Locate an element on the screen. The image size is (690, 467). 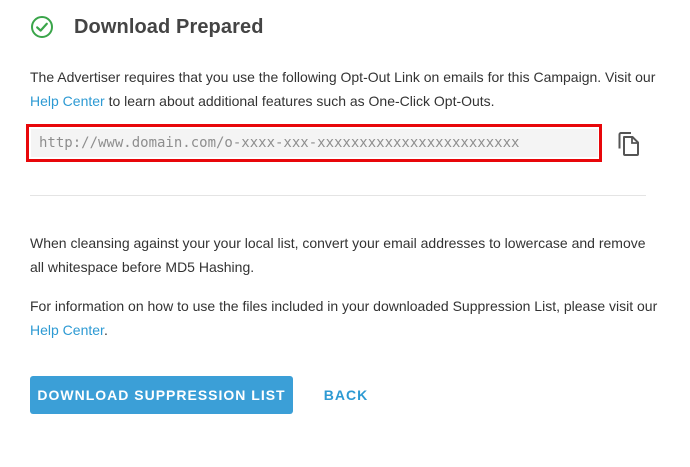
back-button: BACK is located at coordinates (346, 395).